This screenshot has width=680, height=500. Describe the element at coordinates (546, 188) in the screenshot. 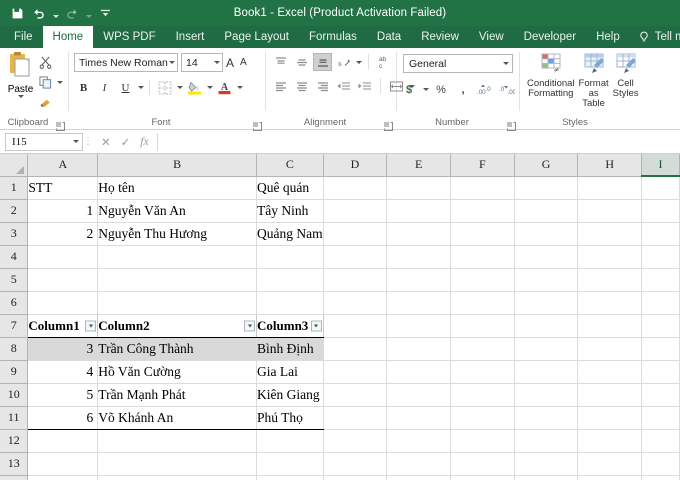

I see `cell-g1` at that location.